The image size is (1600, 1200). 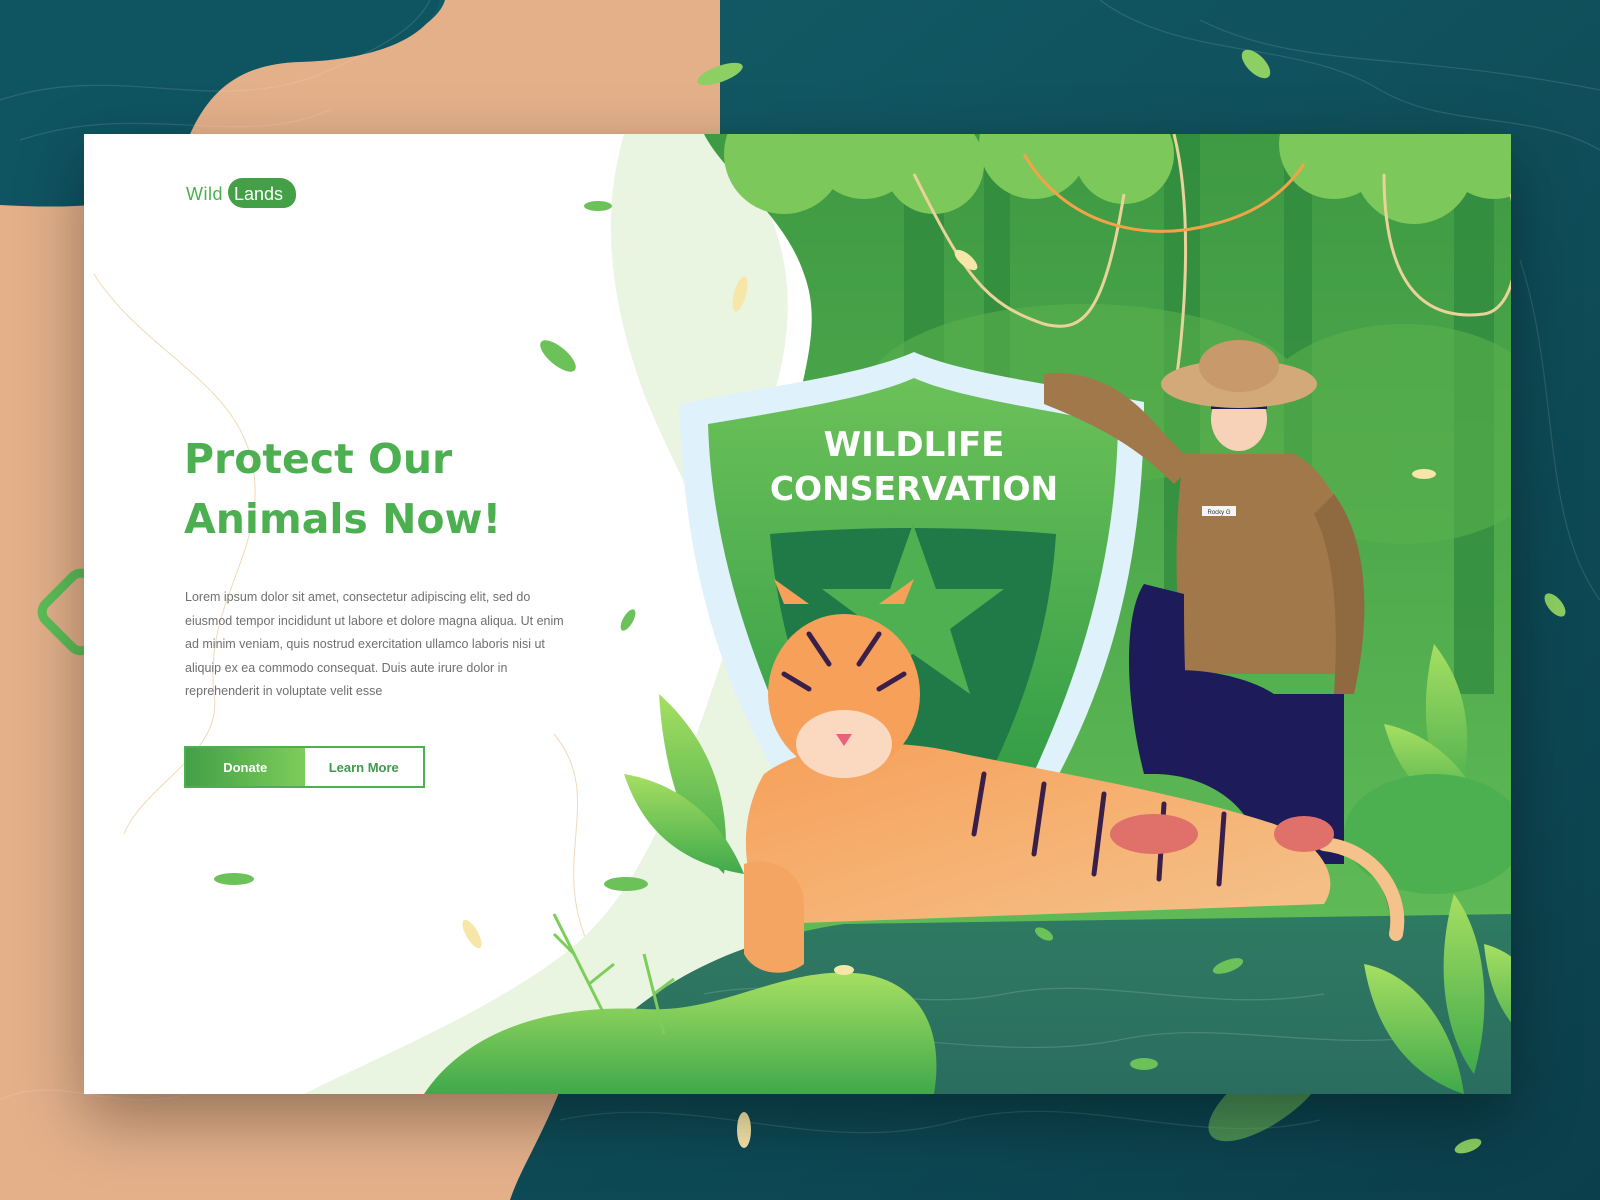 What do you see at coordinates (1218, 513) in the screenshot?
I see `ranger-name-text: Rocky G` at bounding box center [1218, 513].